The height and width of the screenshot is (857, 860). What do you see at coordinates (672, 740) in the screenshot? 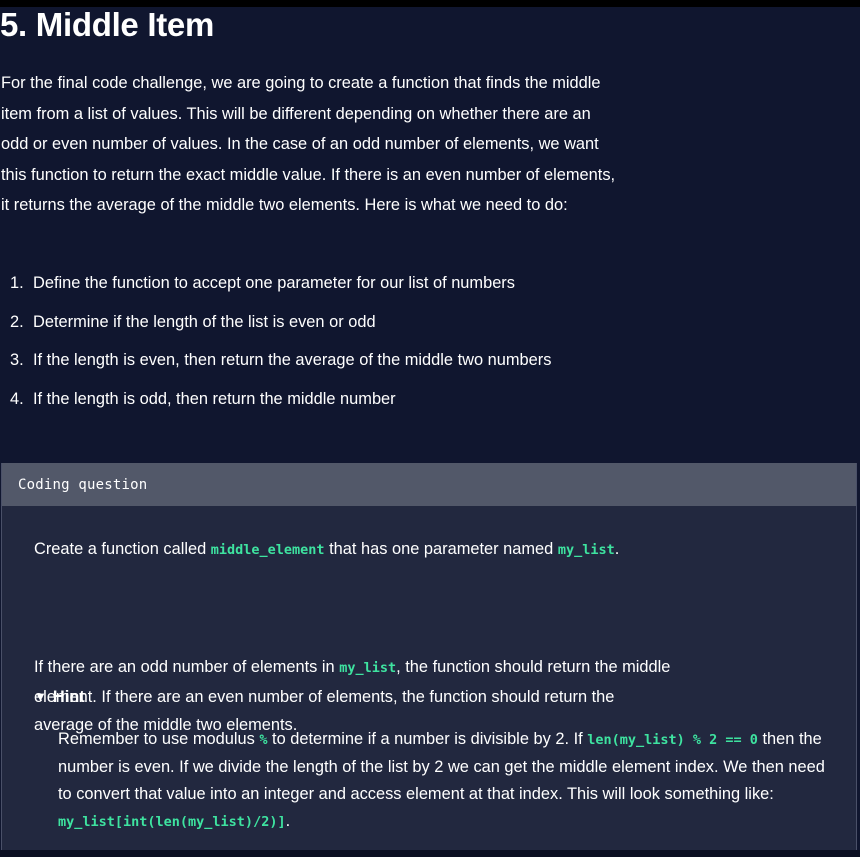
I see `even-check-code: len(my_list) % 2 == 0` at bounding box center [672, 740].